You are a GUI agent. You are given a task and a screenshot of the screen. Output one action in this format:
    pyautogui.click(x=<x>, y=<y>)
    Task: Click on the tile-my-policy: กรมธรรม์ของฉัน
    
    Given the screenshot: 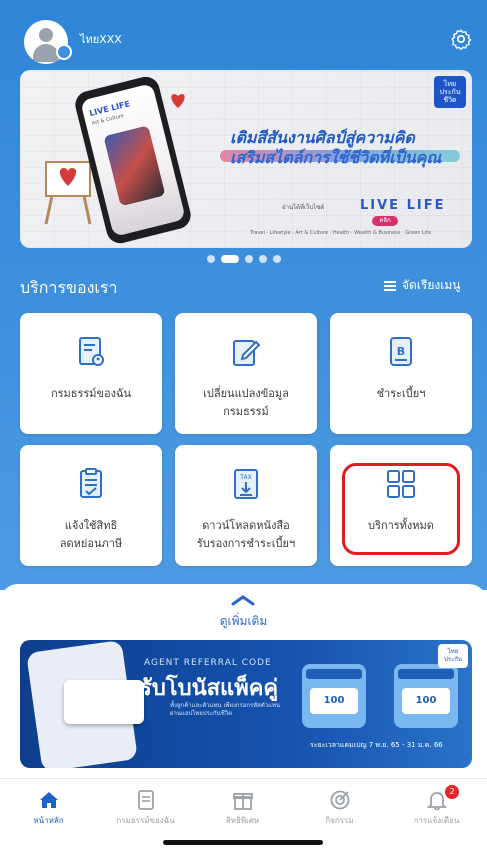 What is the action you would take?
    pyautogui.click(x=91, y=373)
    